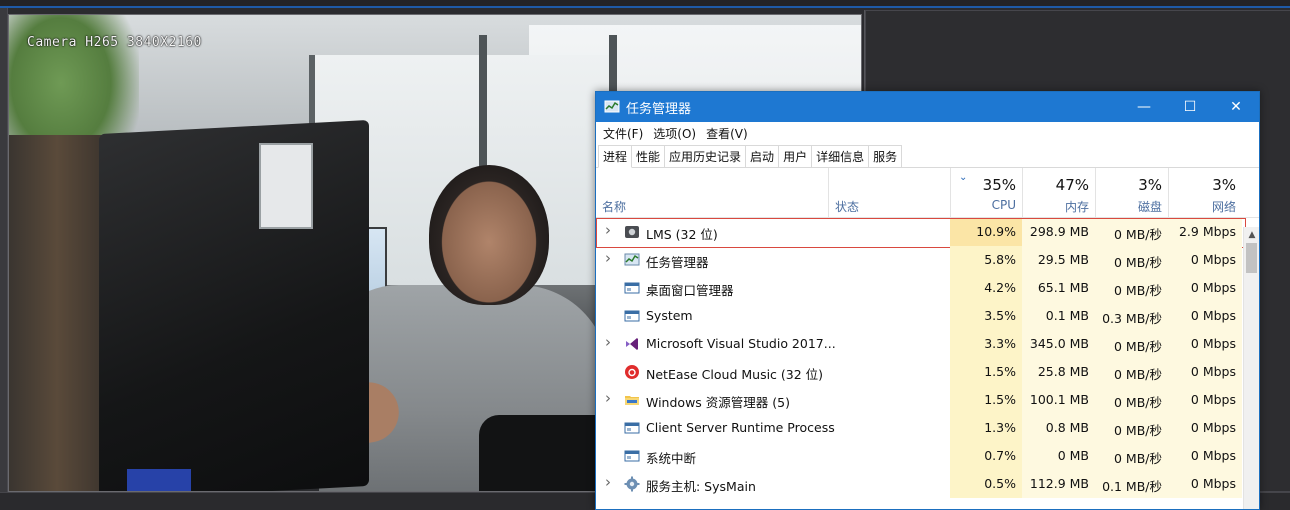 This screenshot has width=1290, height=510. Describe the element at coordinates (648, 156) in the screenshot. I see `tab-performance: 性能` at that location.